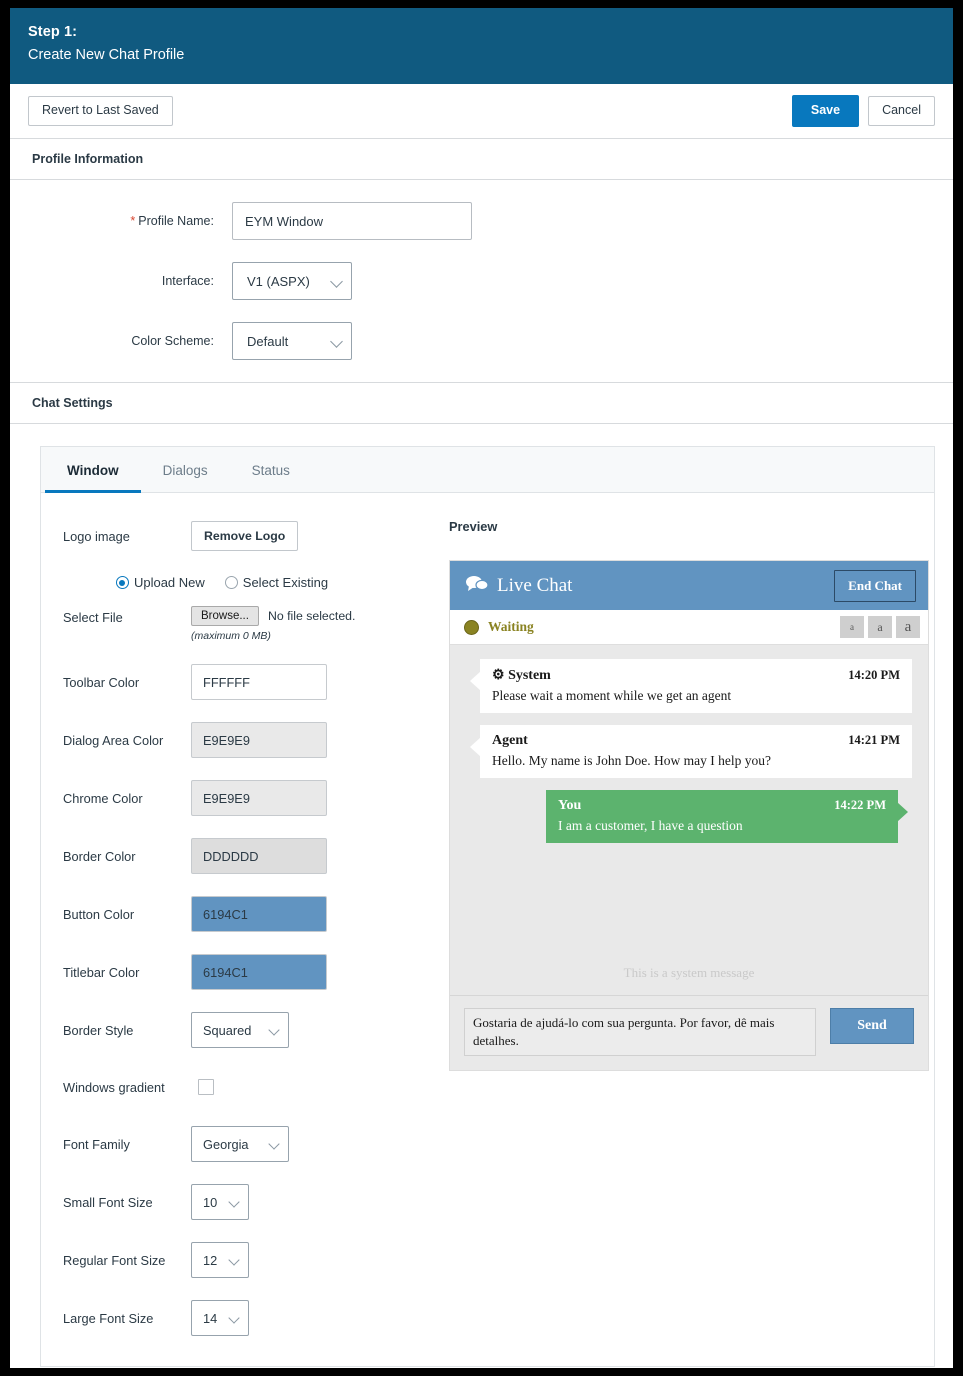 The width and height of the screenshot is (963, 1376). I want to click on chrome-color-input, so click(259, 798).